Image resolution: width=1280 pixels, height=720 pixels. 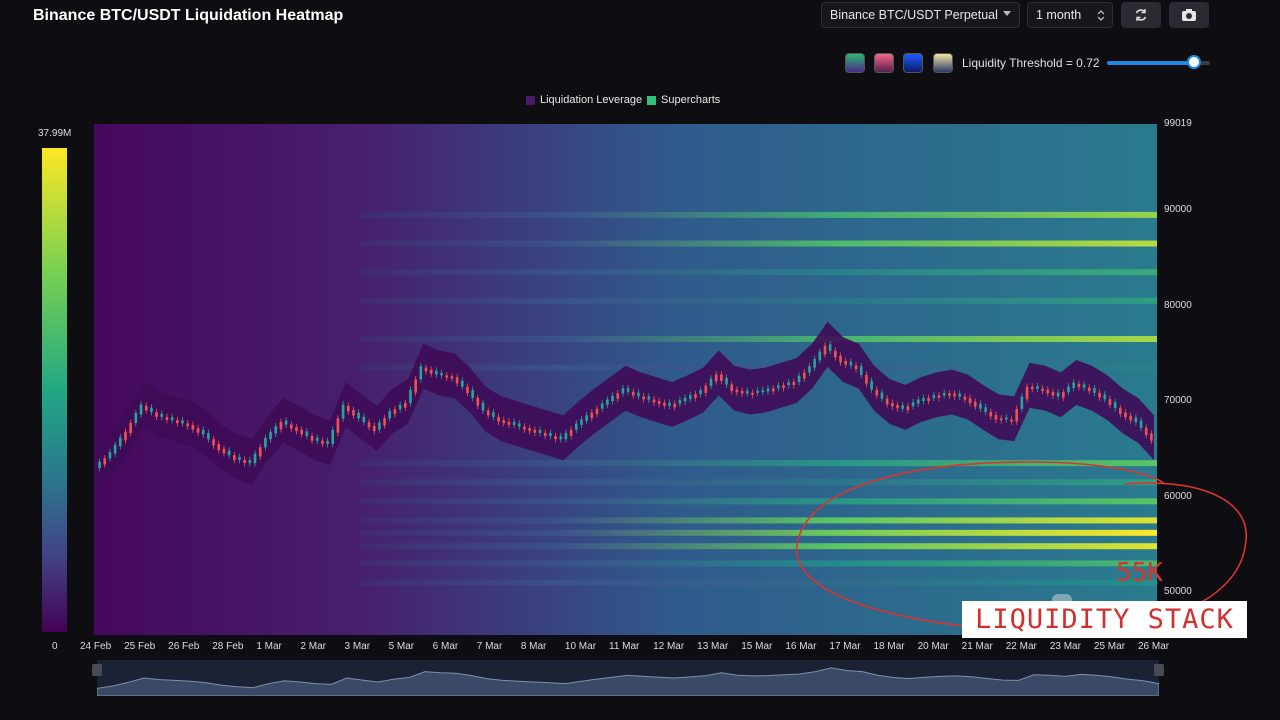 What do you see at coordinates (1021, 646) in the screenshot?
I see `x-tick-label: 22 Mar` at bounding box center [1021, 646].